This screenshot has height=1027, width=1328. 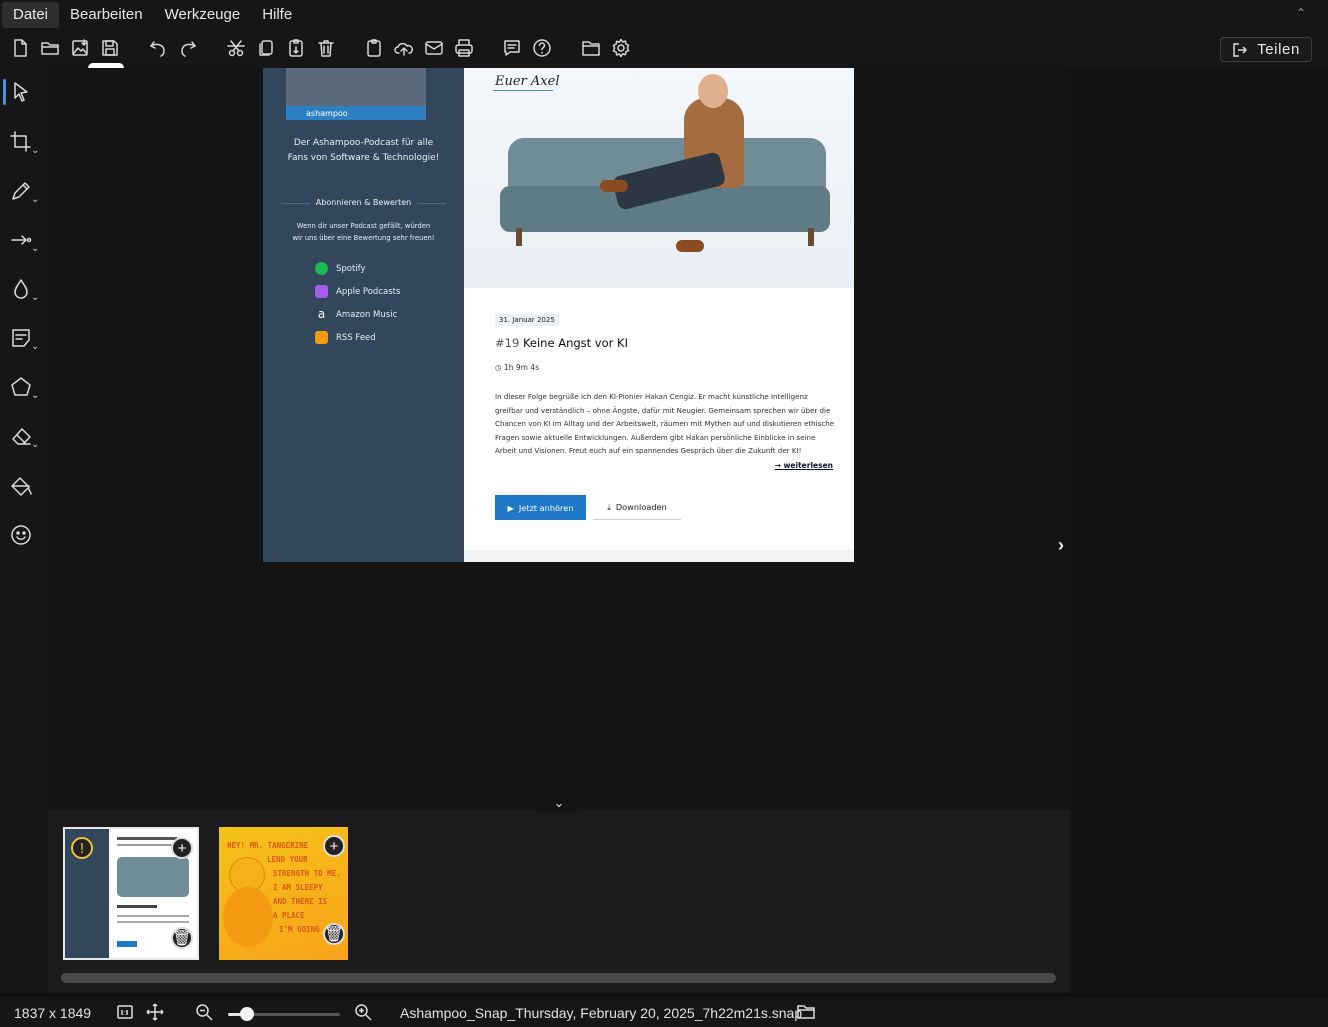 What do you see at coordinates (27, 489) in the screenshot?
I see `fill-tool-icon` at bounding box center [27, 489].